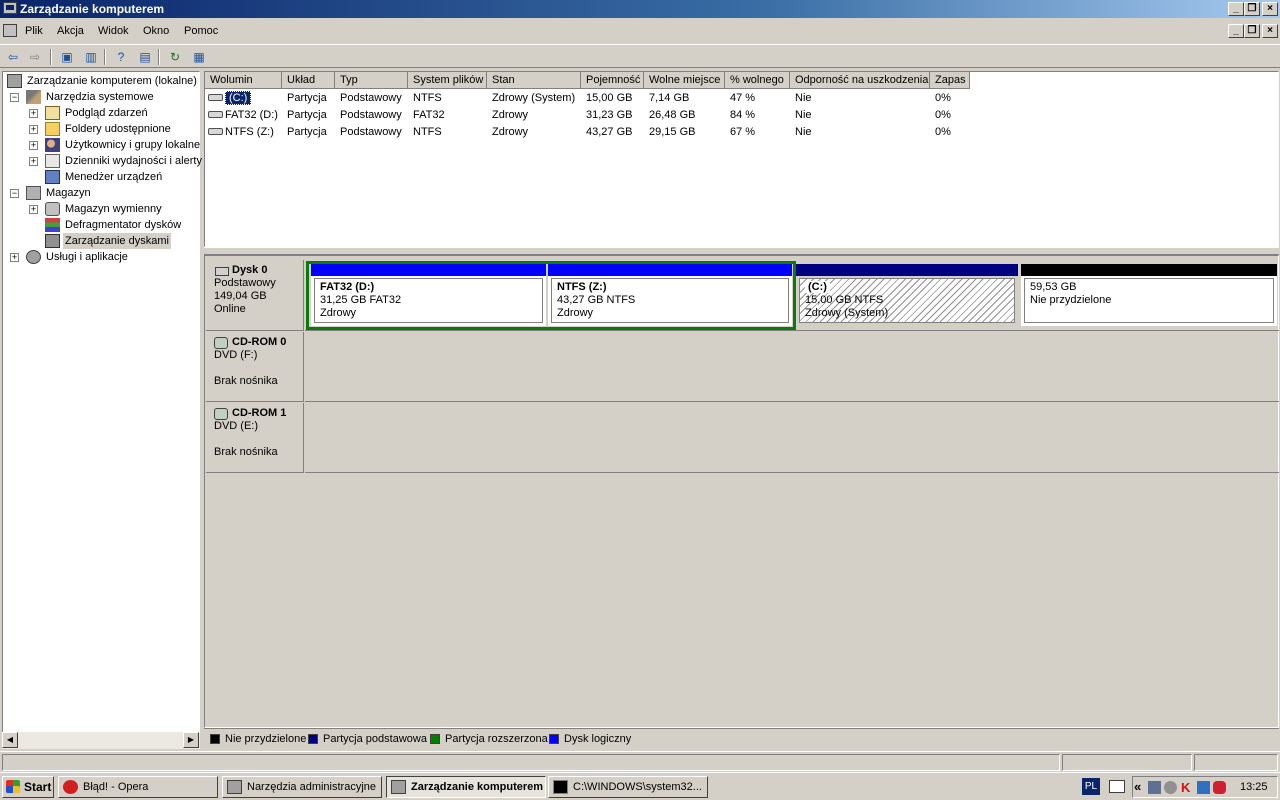 The height and width of the screenshot is (800, 1280). Describe the element at coordinates (70, 787) in the screenshot. I see `opera-icon` at that location.